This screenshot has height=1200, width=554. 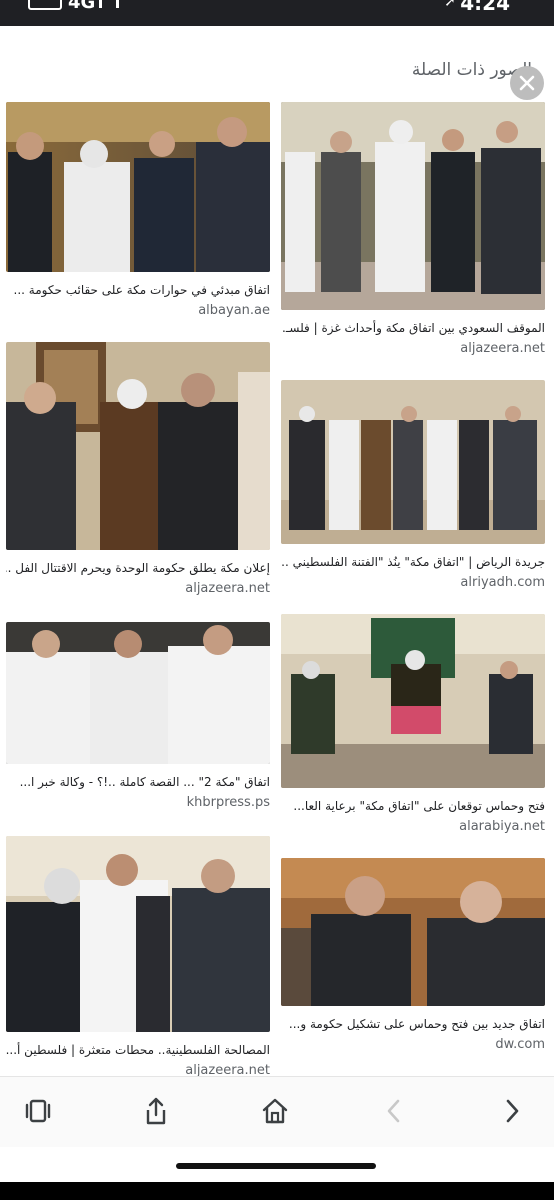 What do you see at coordinates (234, 310) in the screenshot?
I see `result-source: albayan.ae` at bounding box center [234, 310].